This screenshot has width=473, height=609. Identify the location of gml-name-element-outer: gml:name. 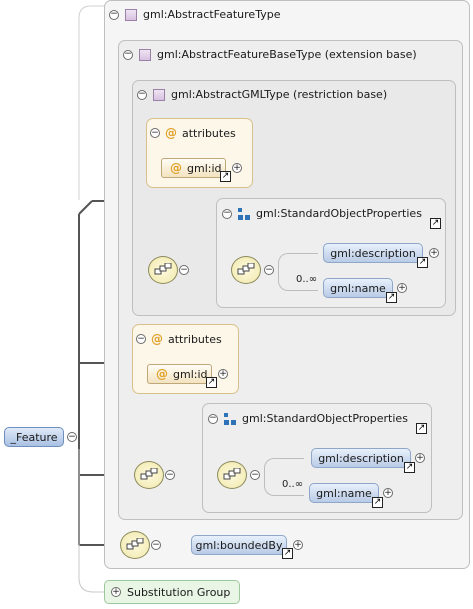
(344, 493).